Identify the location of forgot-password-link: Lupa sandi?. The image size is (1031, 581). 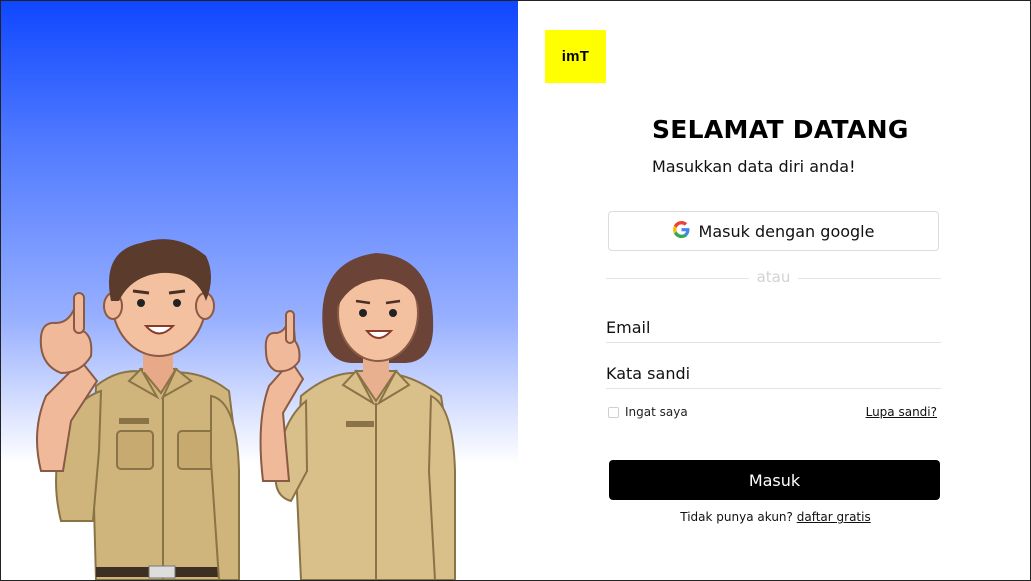
(901, 412).